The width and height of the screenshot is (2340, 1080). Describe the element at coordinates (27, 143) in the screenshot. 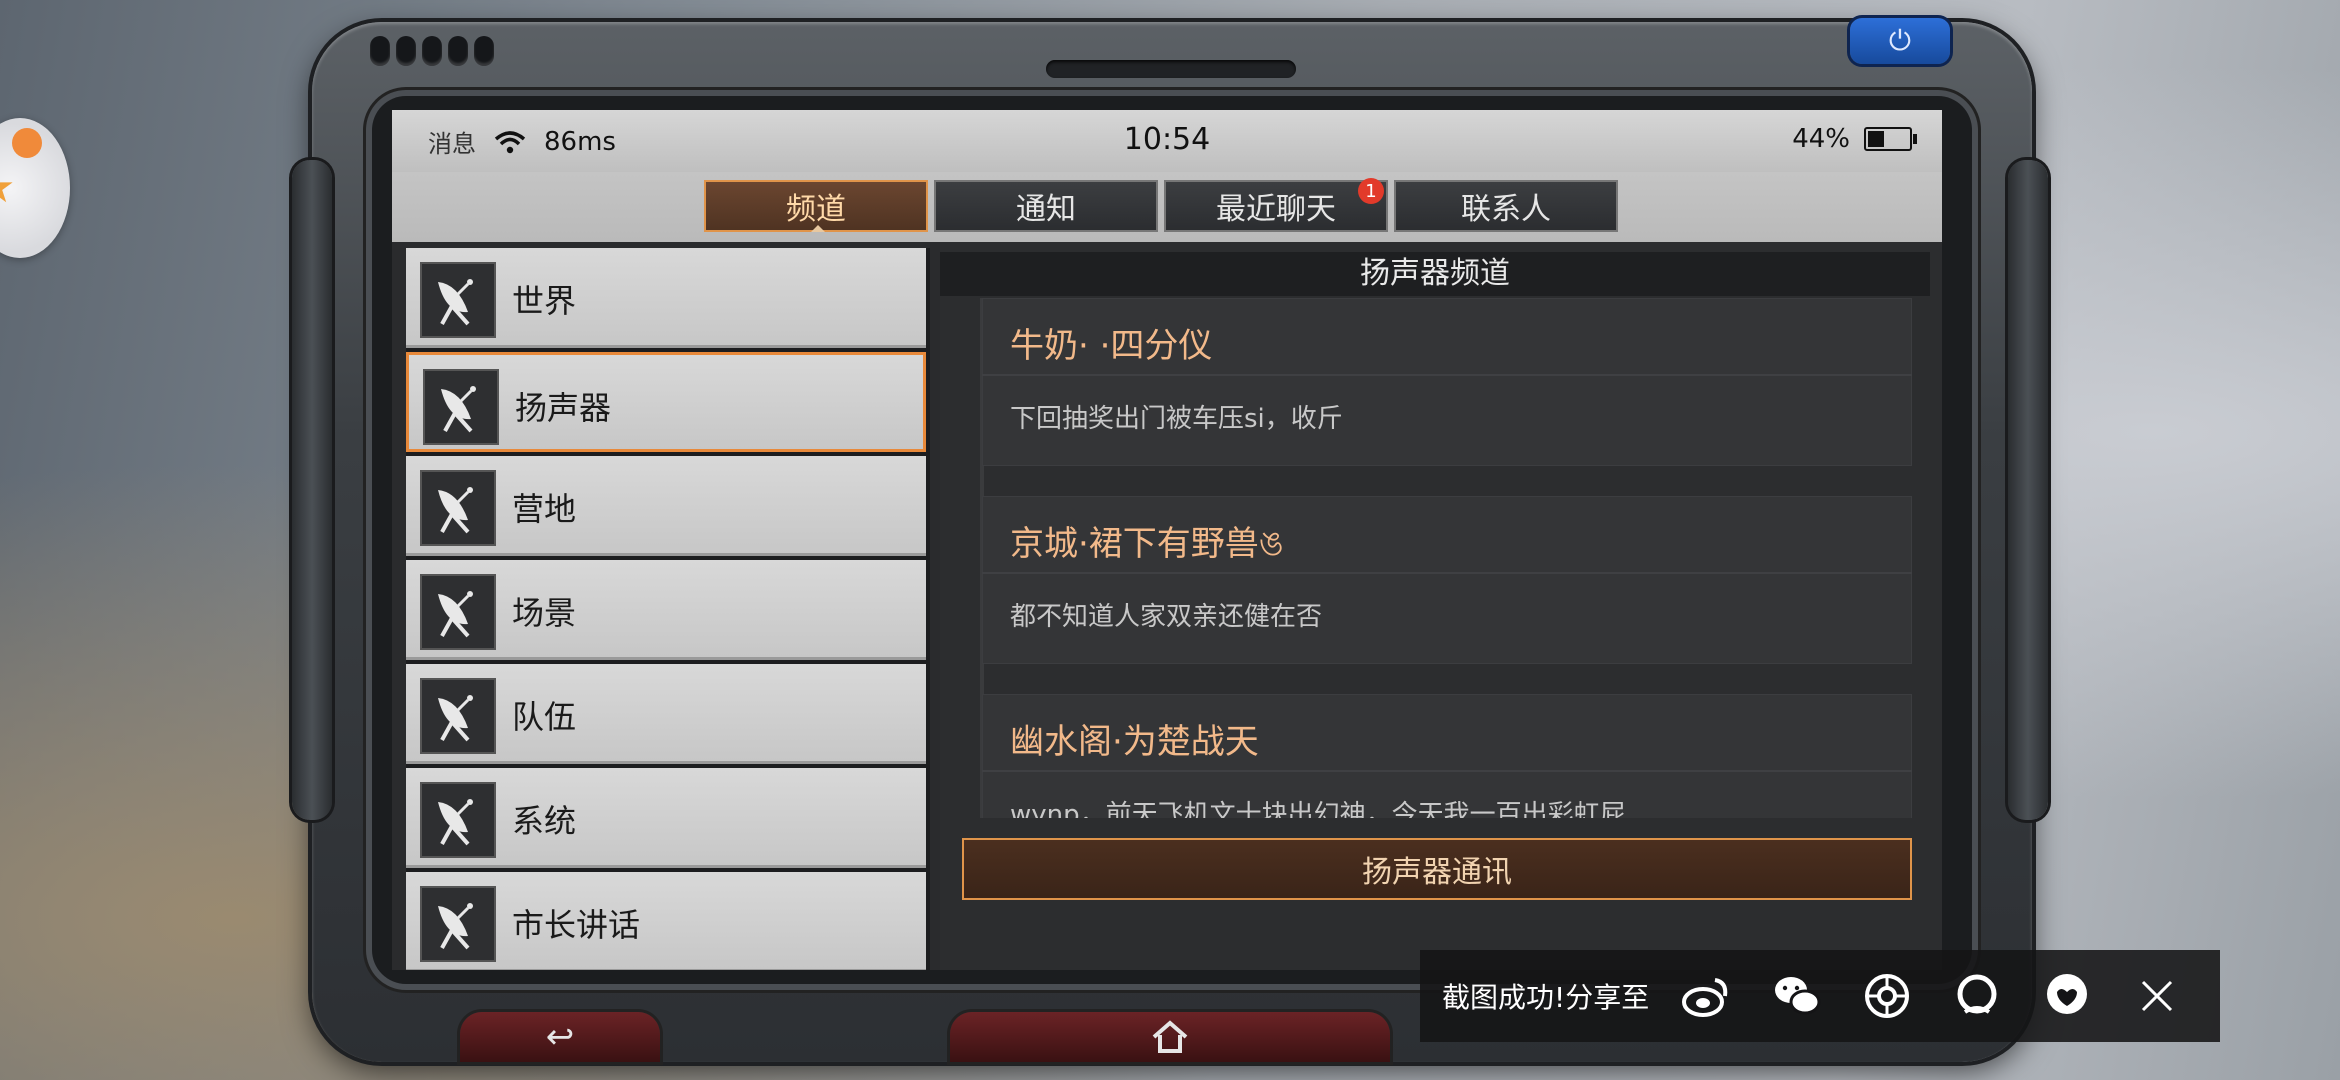

I see `assistant-dot` at that location.